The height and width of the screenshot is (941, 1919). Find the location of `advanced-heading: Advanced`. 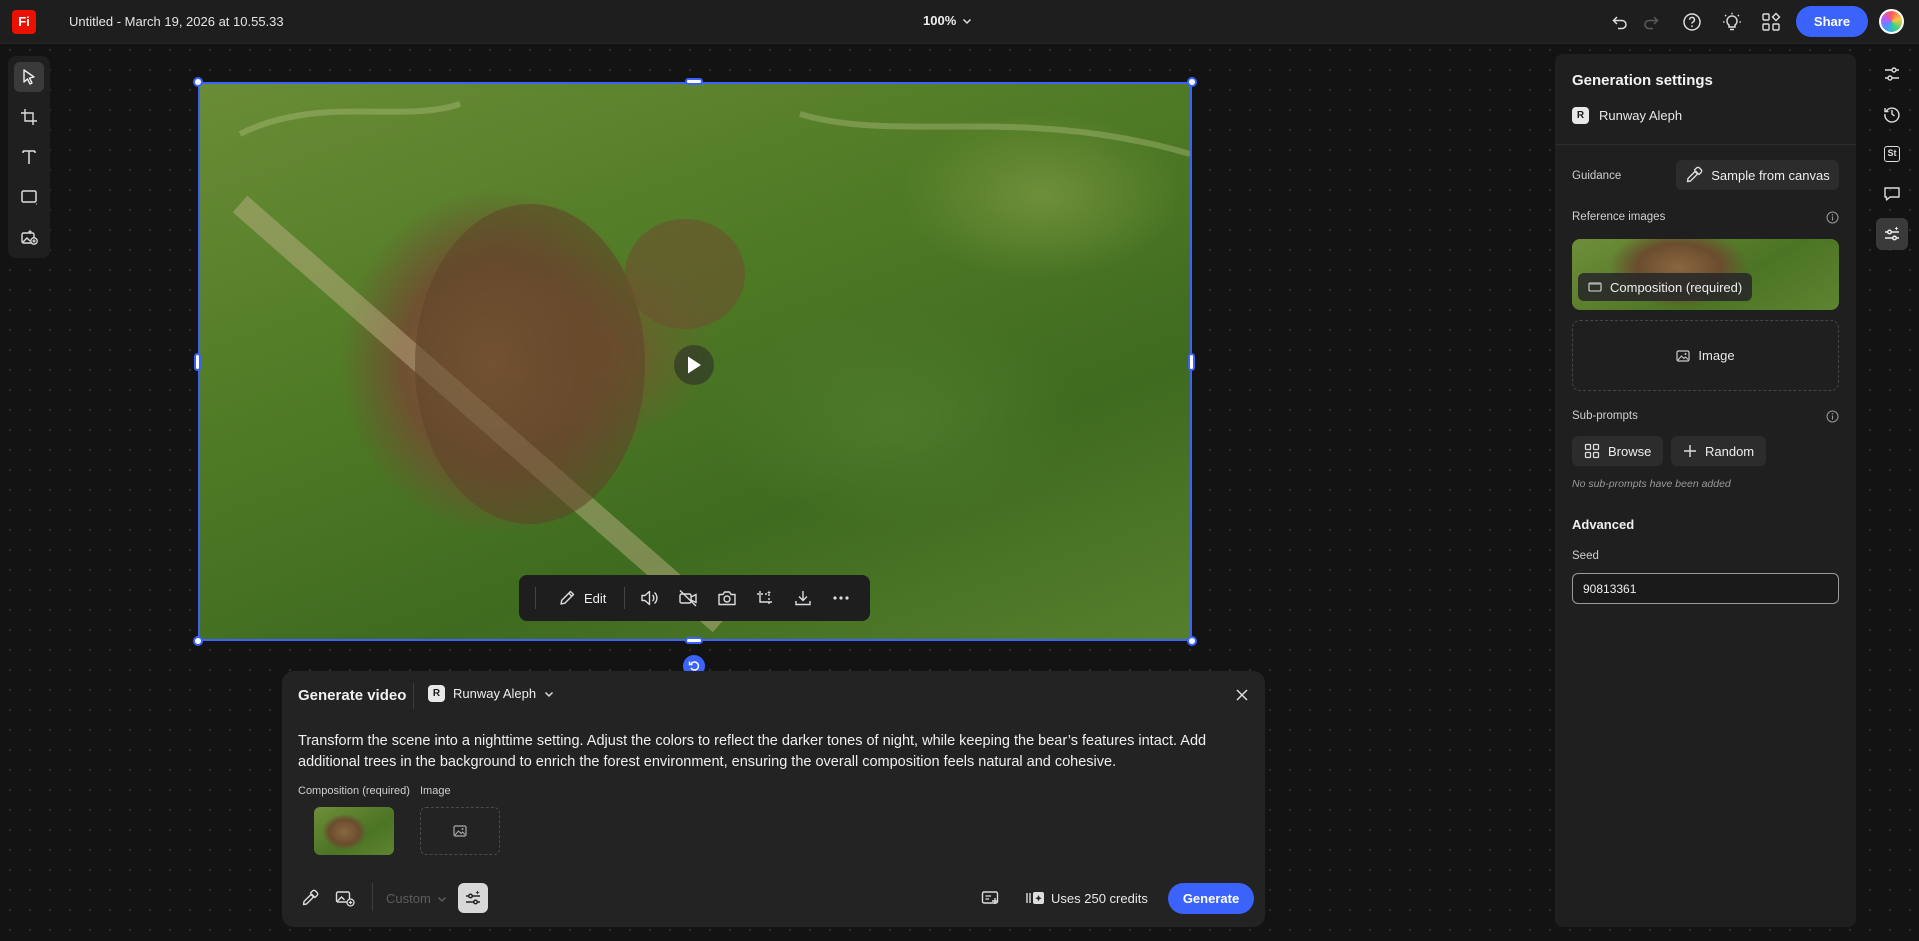

advanced-heading: Advanced is located at coordinates (1603, 524).